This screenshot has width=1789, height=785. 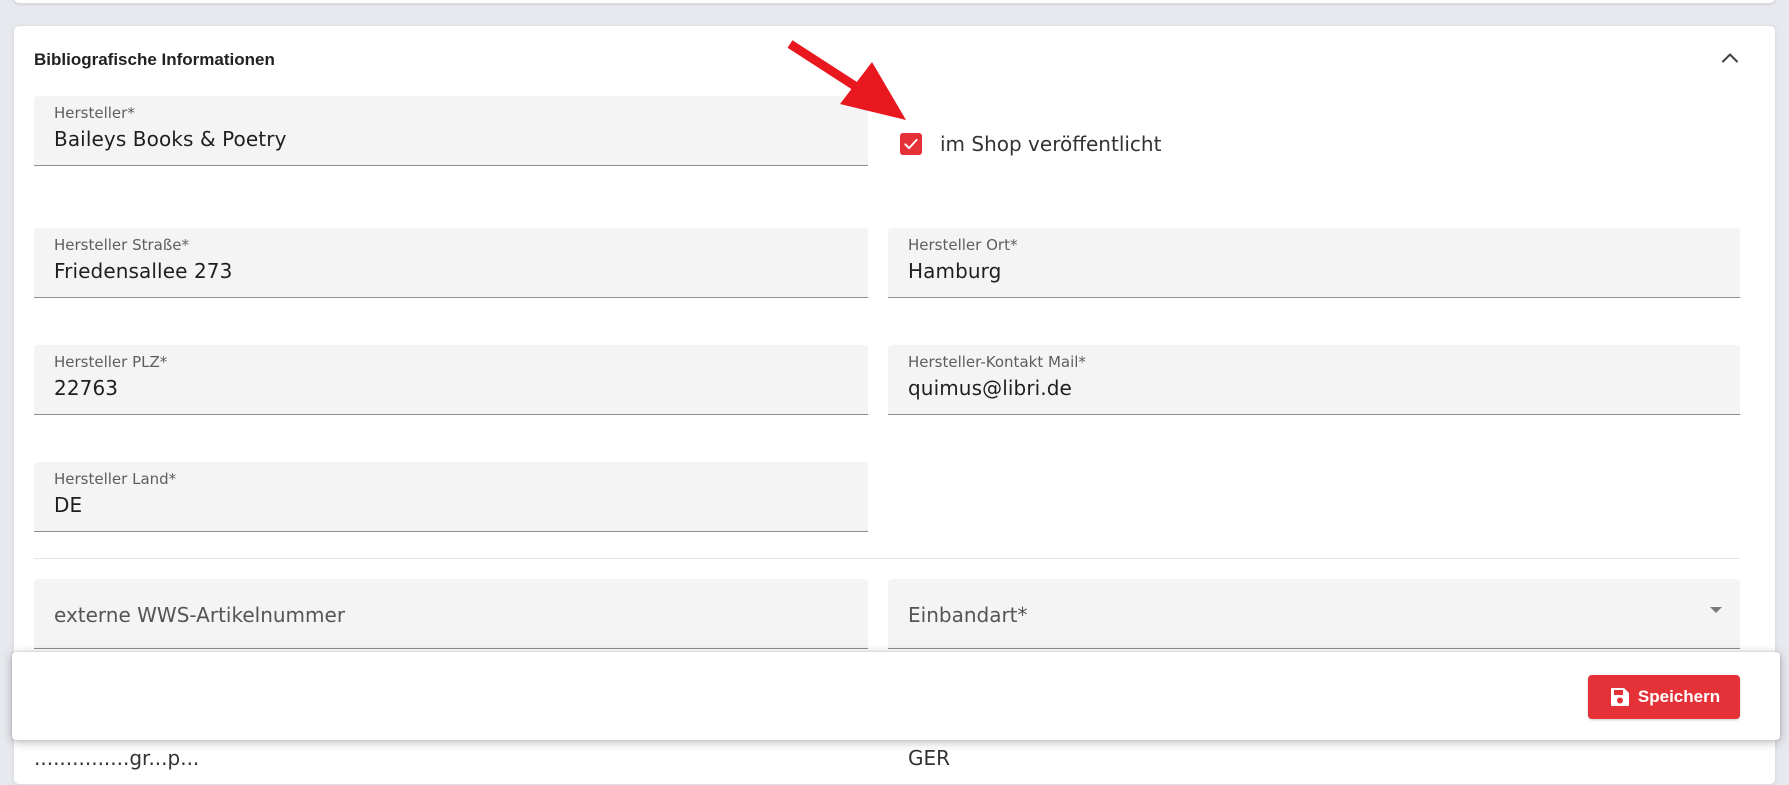 I want to click on hersteller-strasse-value: Friedensallee 273, so click(x=143, y=271).